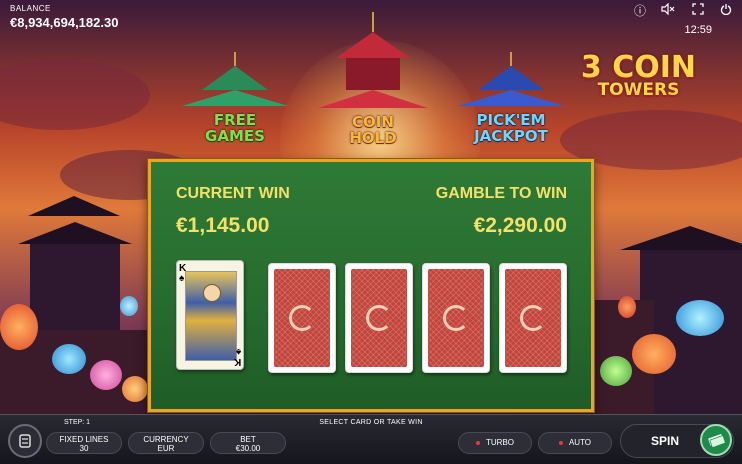 The width and height of the screenshot is (742, 464). I want to click on auto-button: AUTO, so click(575, 443).